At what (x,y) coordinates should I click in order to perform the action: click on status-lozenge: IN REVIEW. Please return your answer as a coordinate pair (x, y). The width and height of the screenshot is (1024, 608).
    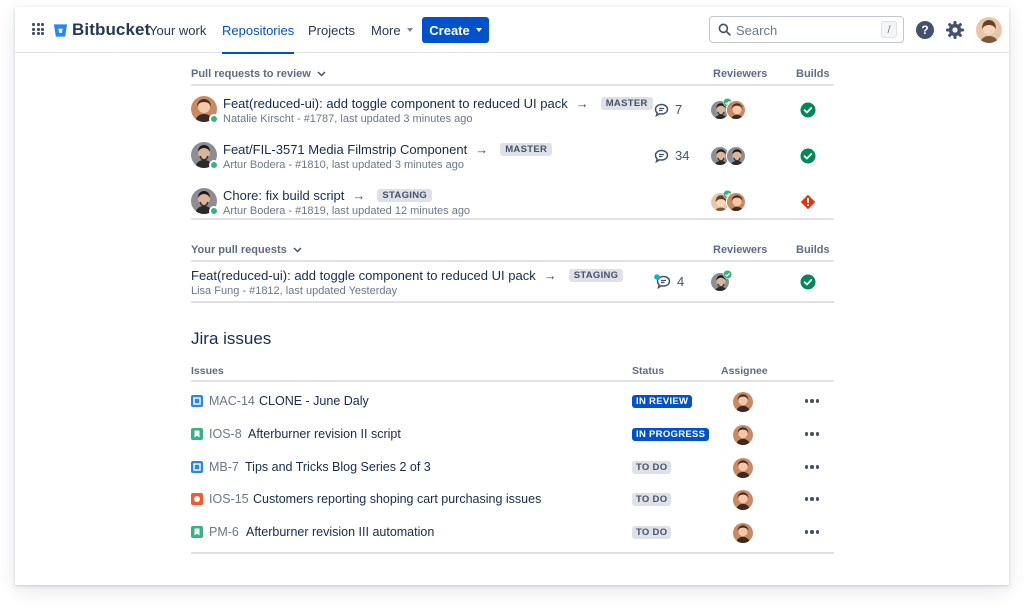
    Looking at the image, I should click on (662, 401).